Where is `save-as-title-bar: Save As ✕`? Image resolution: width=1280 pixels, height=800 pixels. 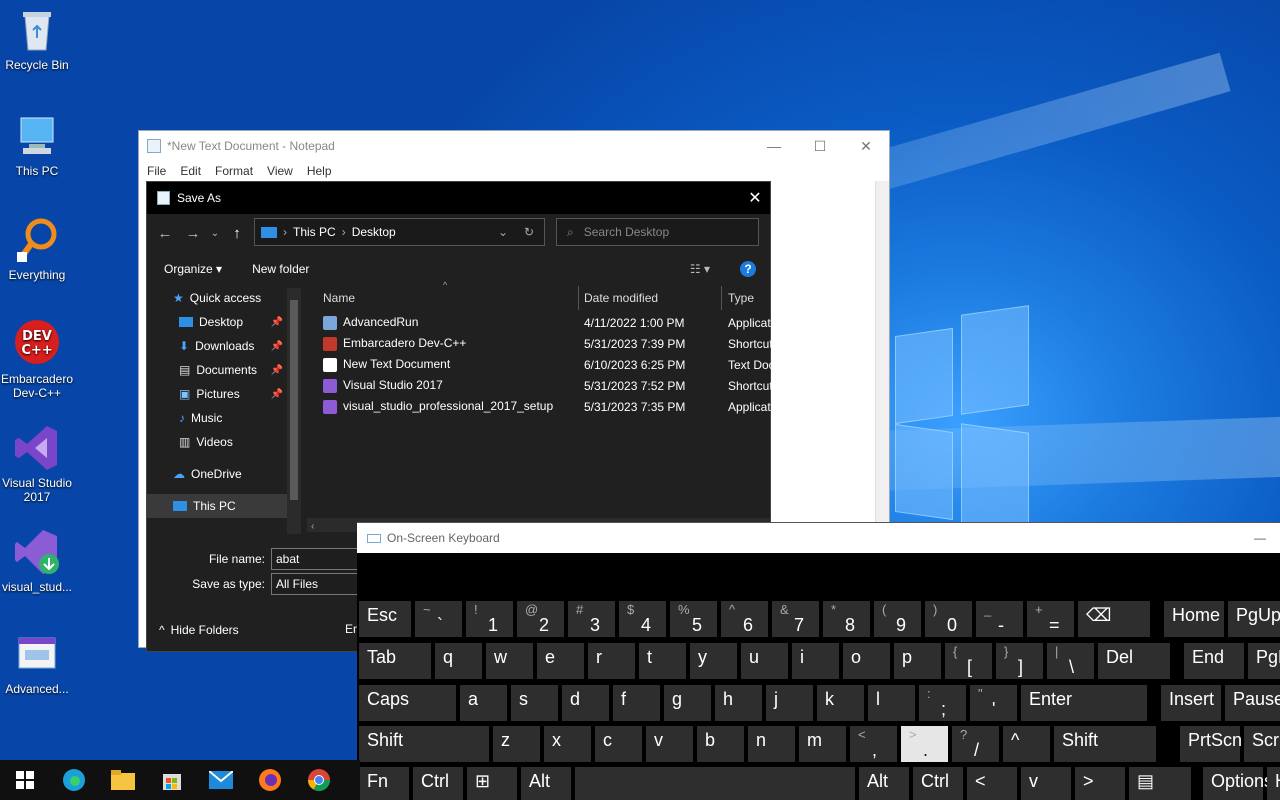
save-as-title-bar: Save As ✕ is located at coordinates (458, 198).